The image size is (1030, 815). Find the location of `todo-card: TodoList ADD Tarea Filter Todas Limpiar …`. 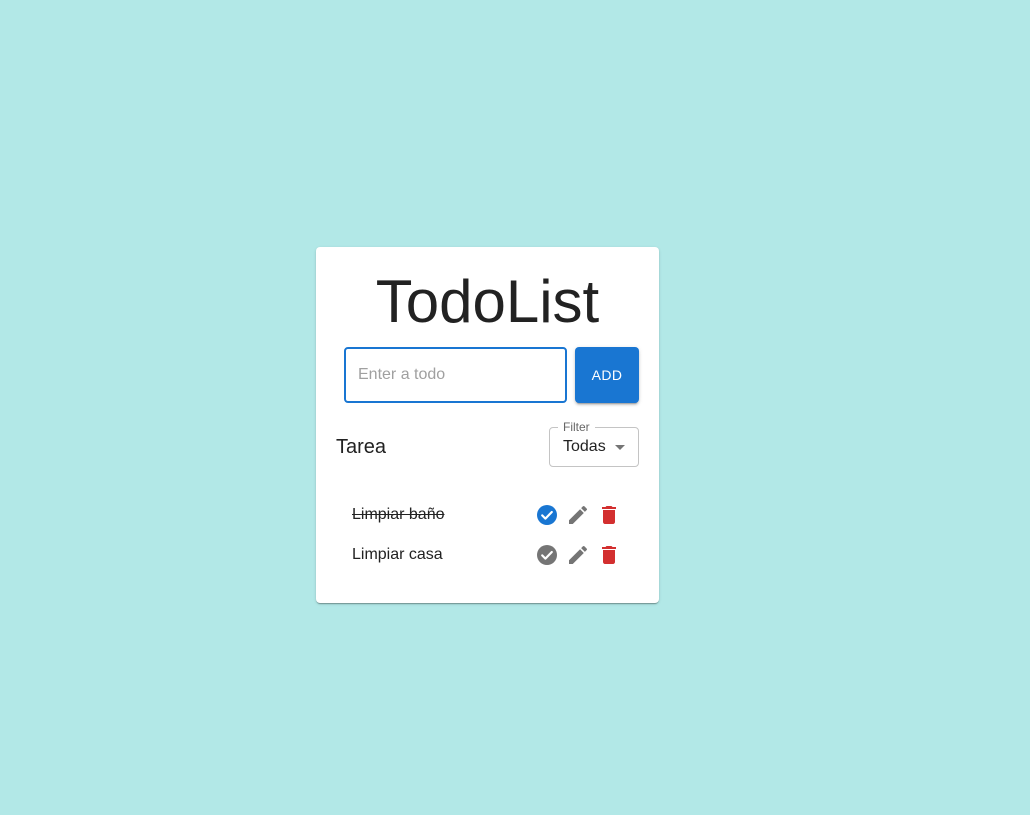

todo-card: TodoList ADD Tarea Filter Todas Limpiar … is located at coordinates (487, 425).